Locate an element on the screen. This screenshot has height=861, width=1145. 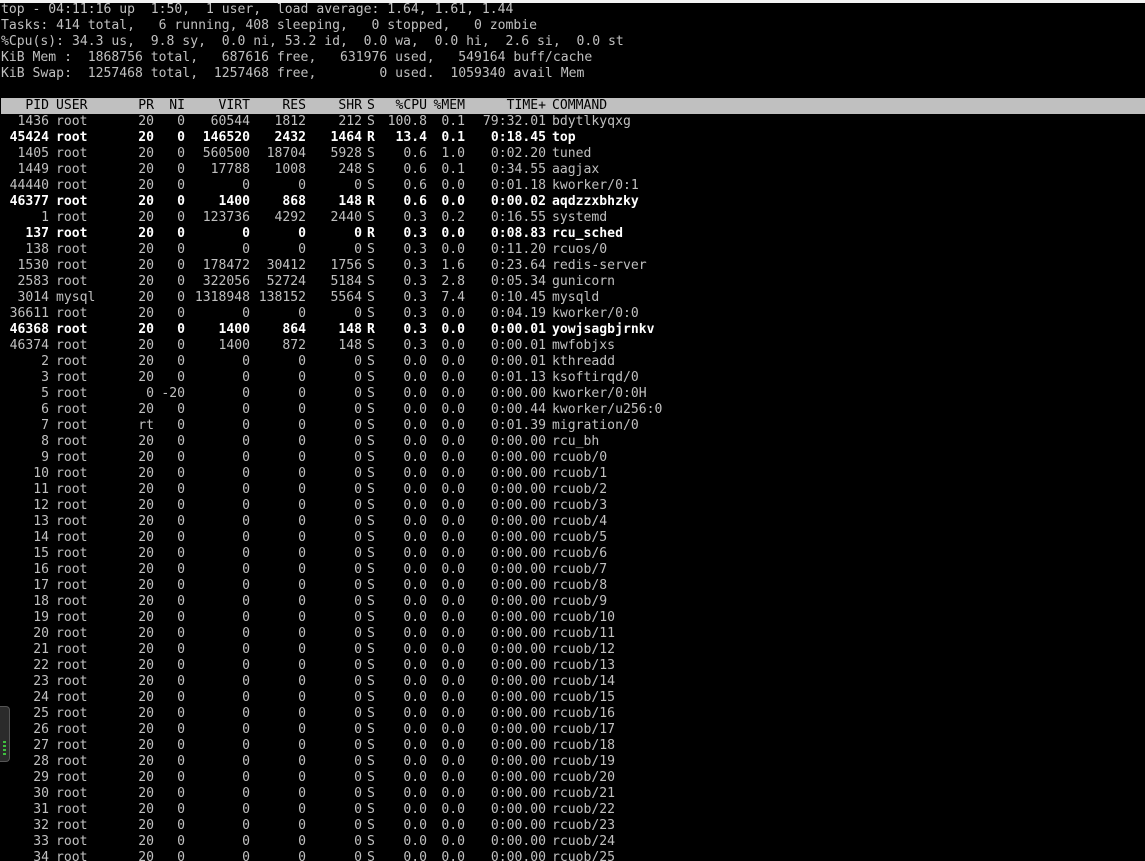
cell-cpu: 0.3 is located at coordinates (415, 329).